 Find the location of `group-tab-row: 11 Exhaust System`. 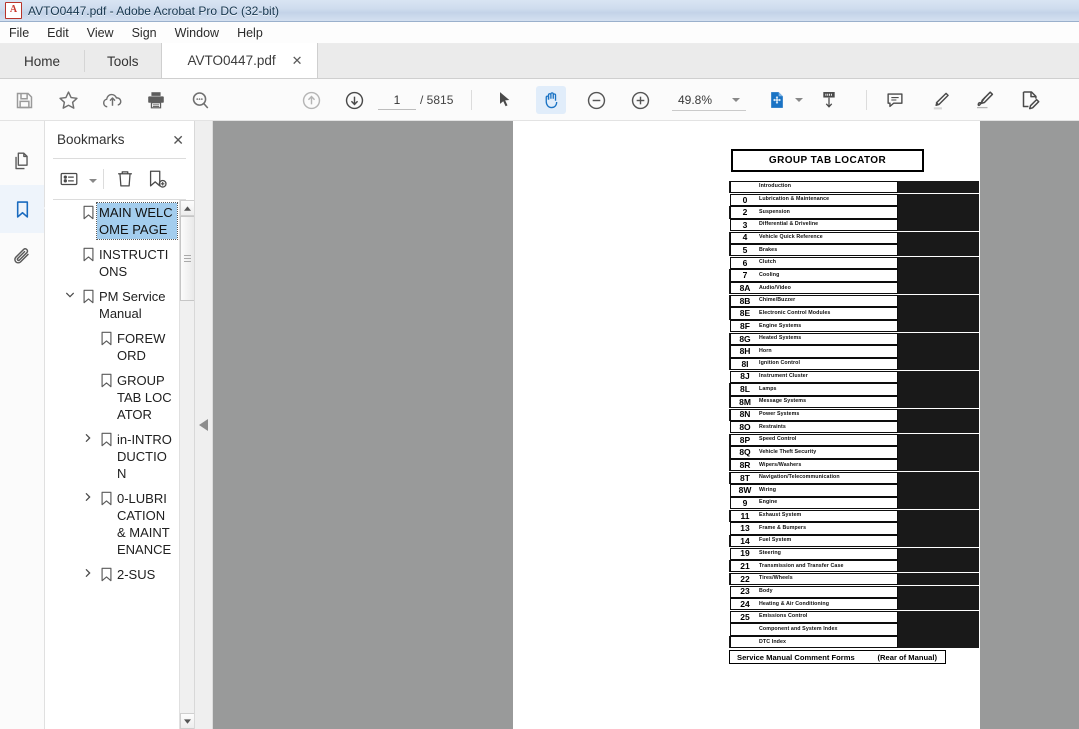

group-tab-row: 11 Exhaust System is located at coordinates (854, 515).